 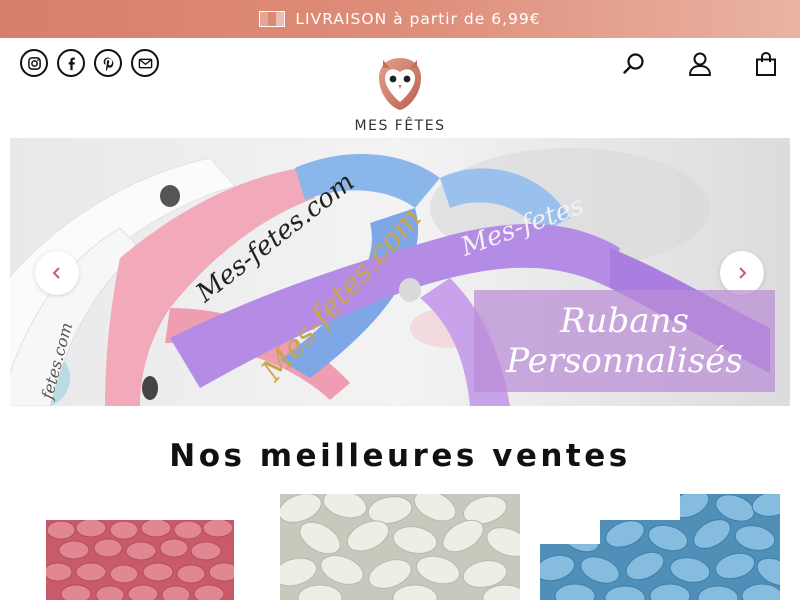 I want to click on search-icon, so click(x=634, y=64).